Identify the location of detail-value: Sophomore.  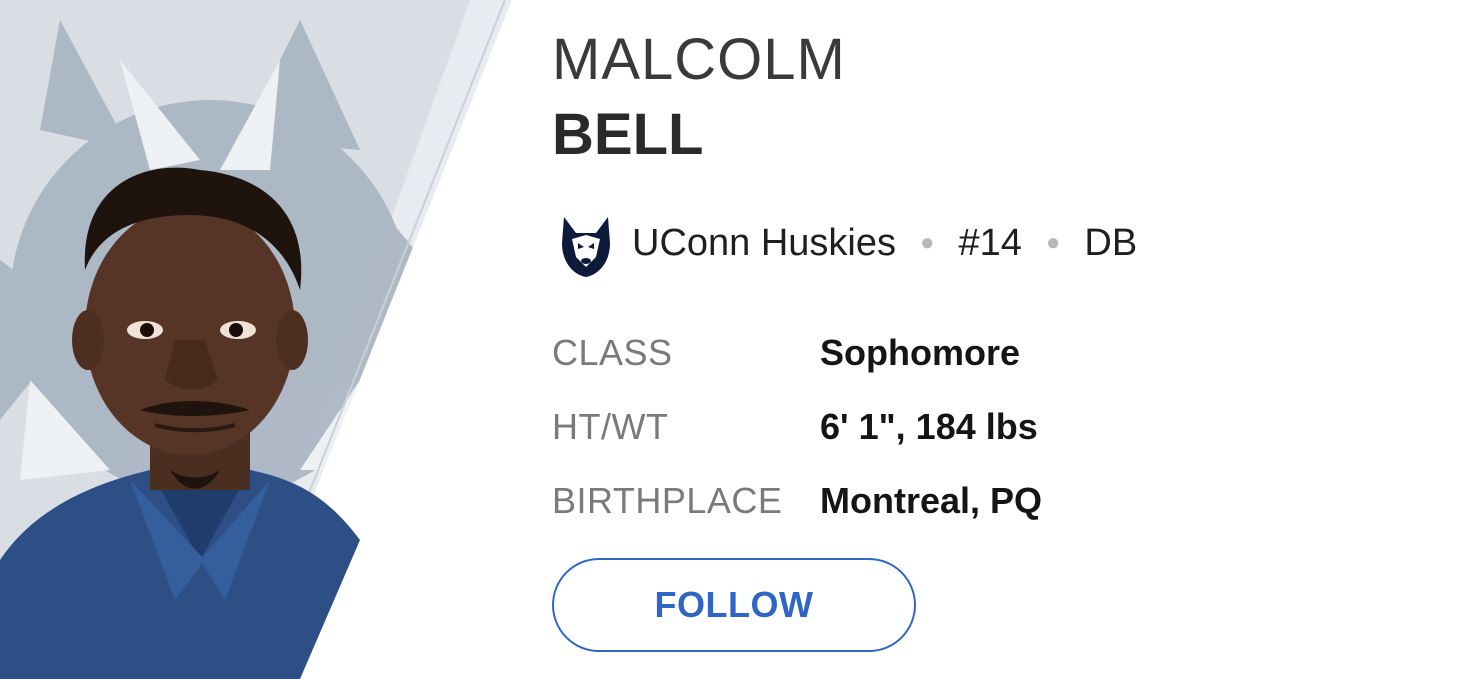
(920, 352).